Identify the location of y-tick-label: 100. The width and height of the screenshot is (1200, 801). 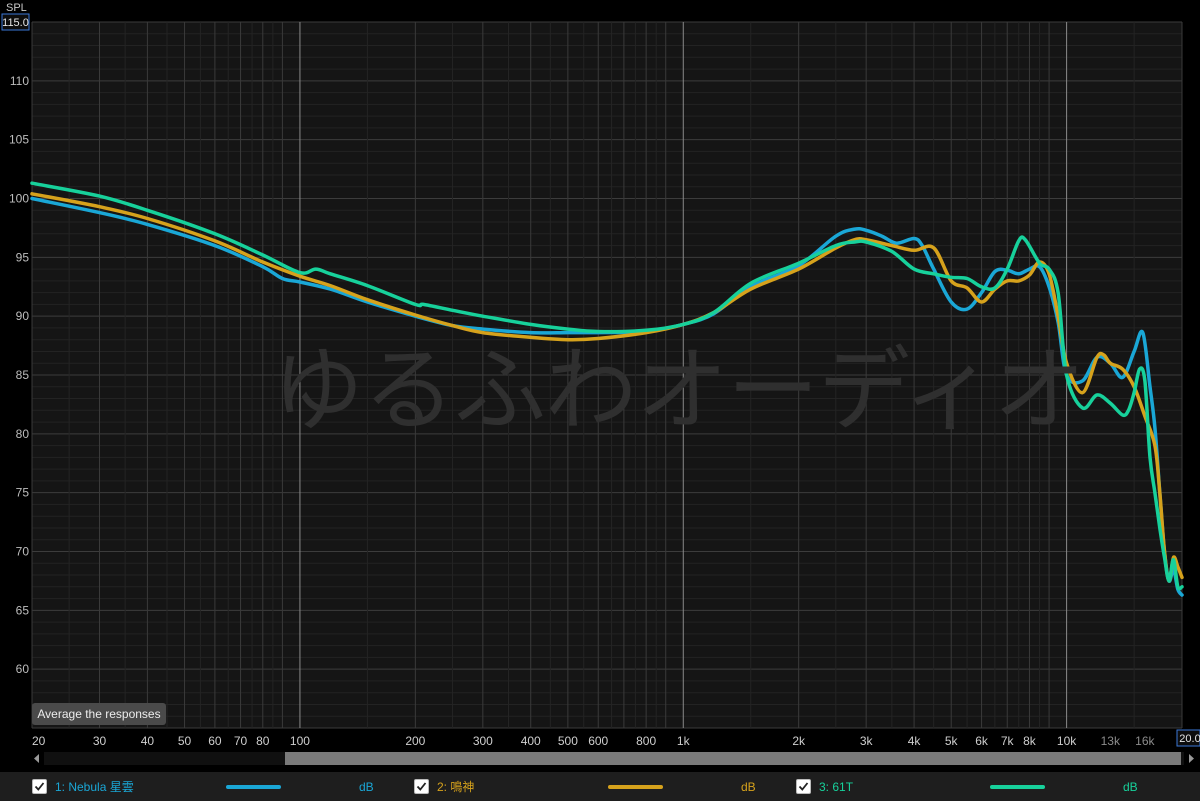
(19, 199).